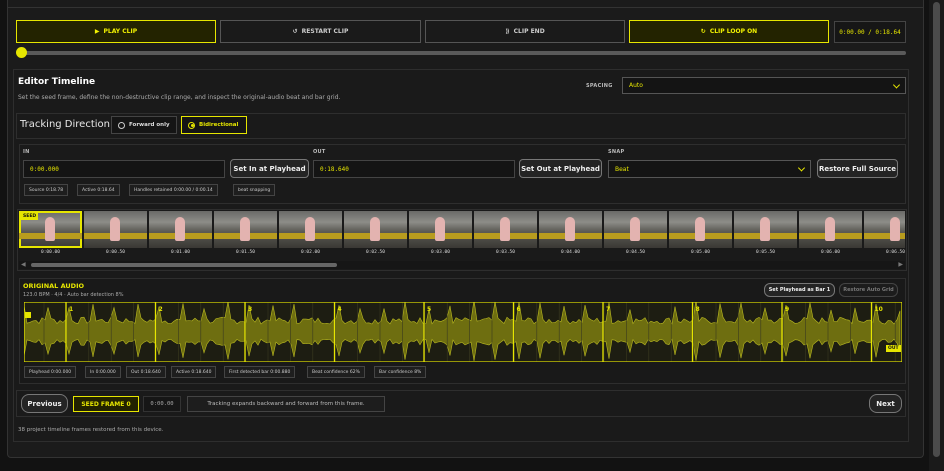 This screenshot has width=944, height=471. I want to click on filmstrip-frame: 0:00.50, so click(115, 234).